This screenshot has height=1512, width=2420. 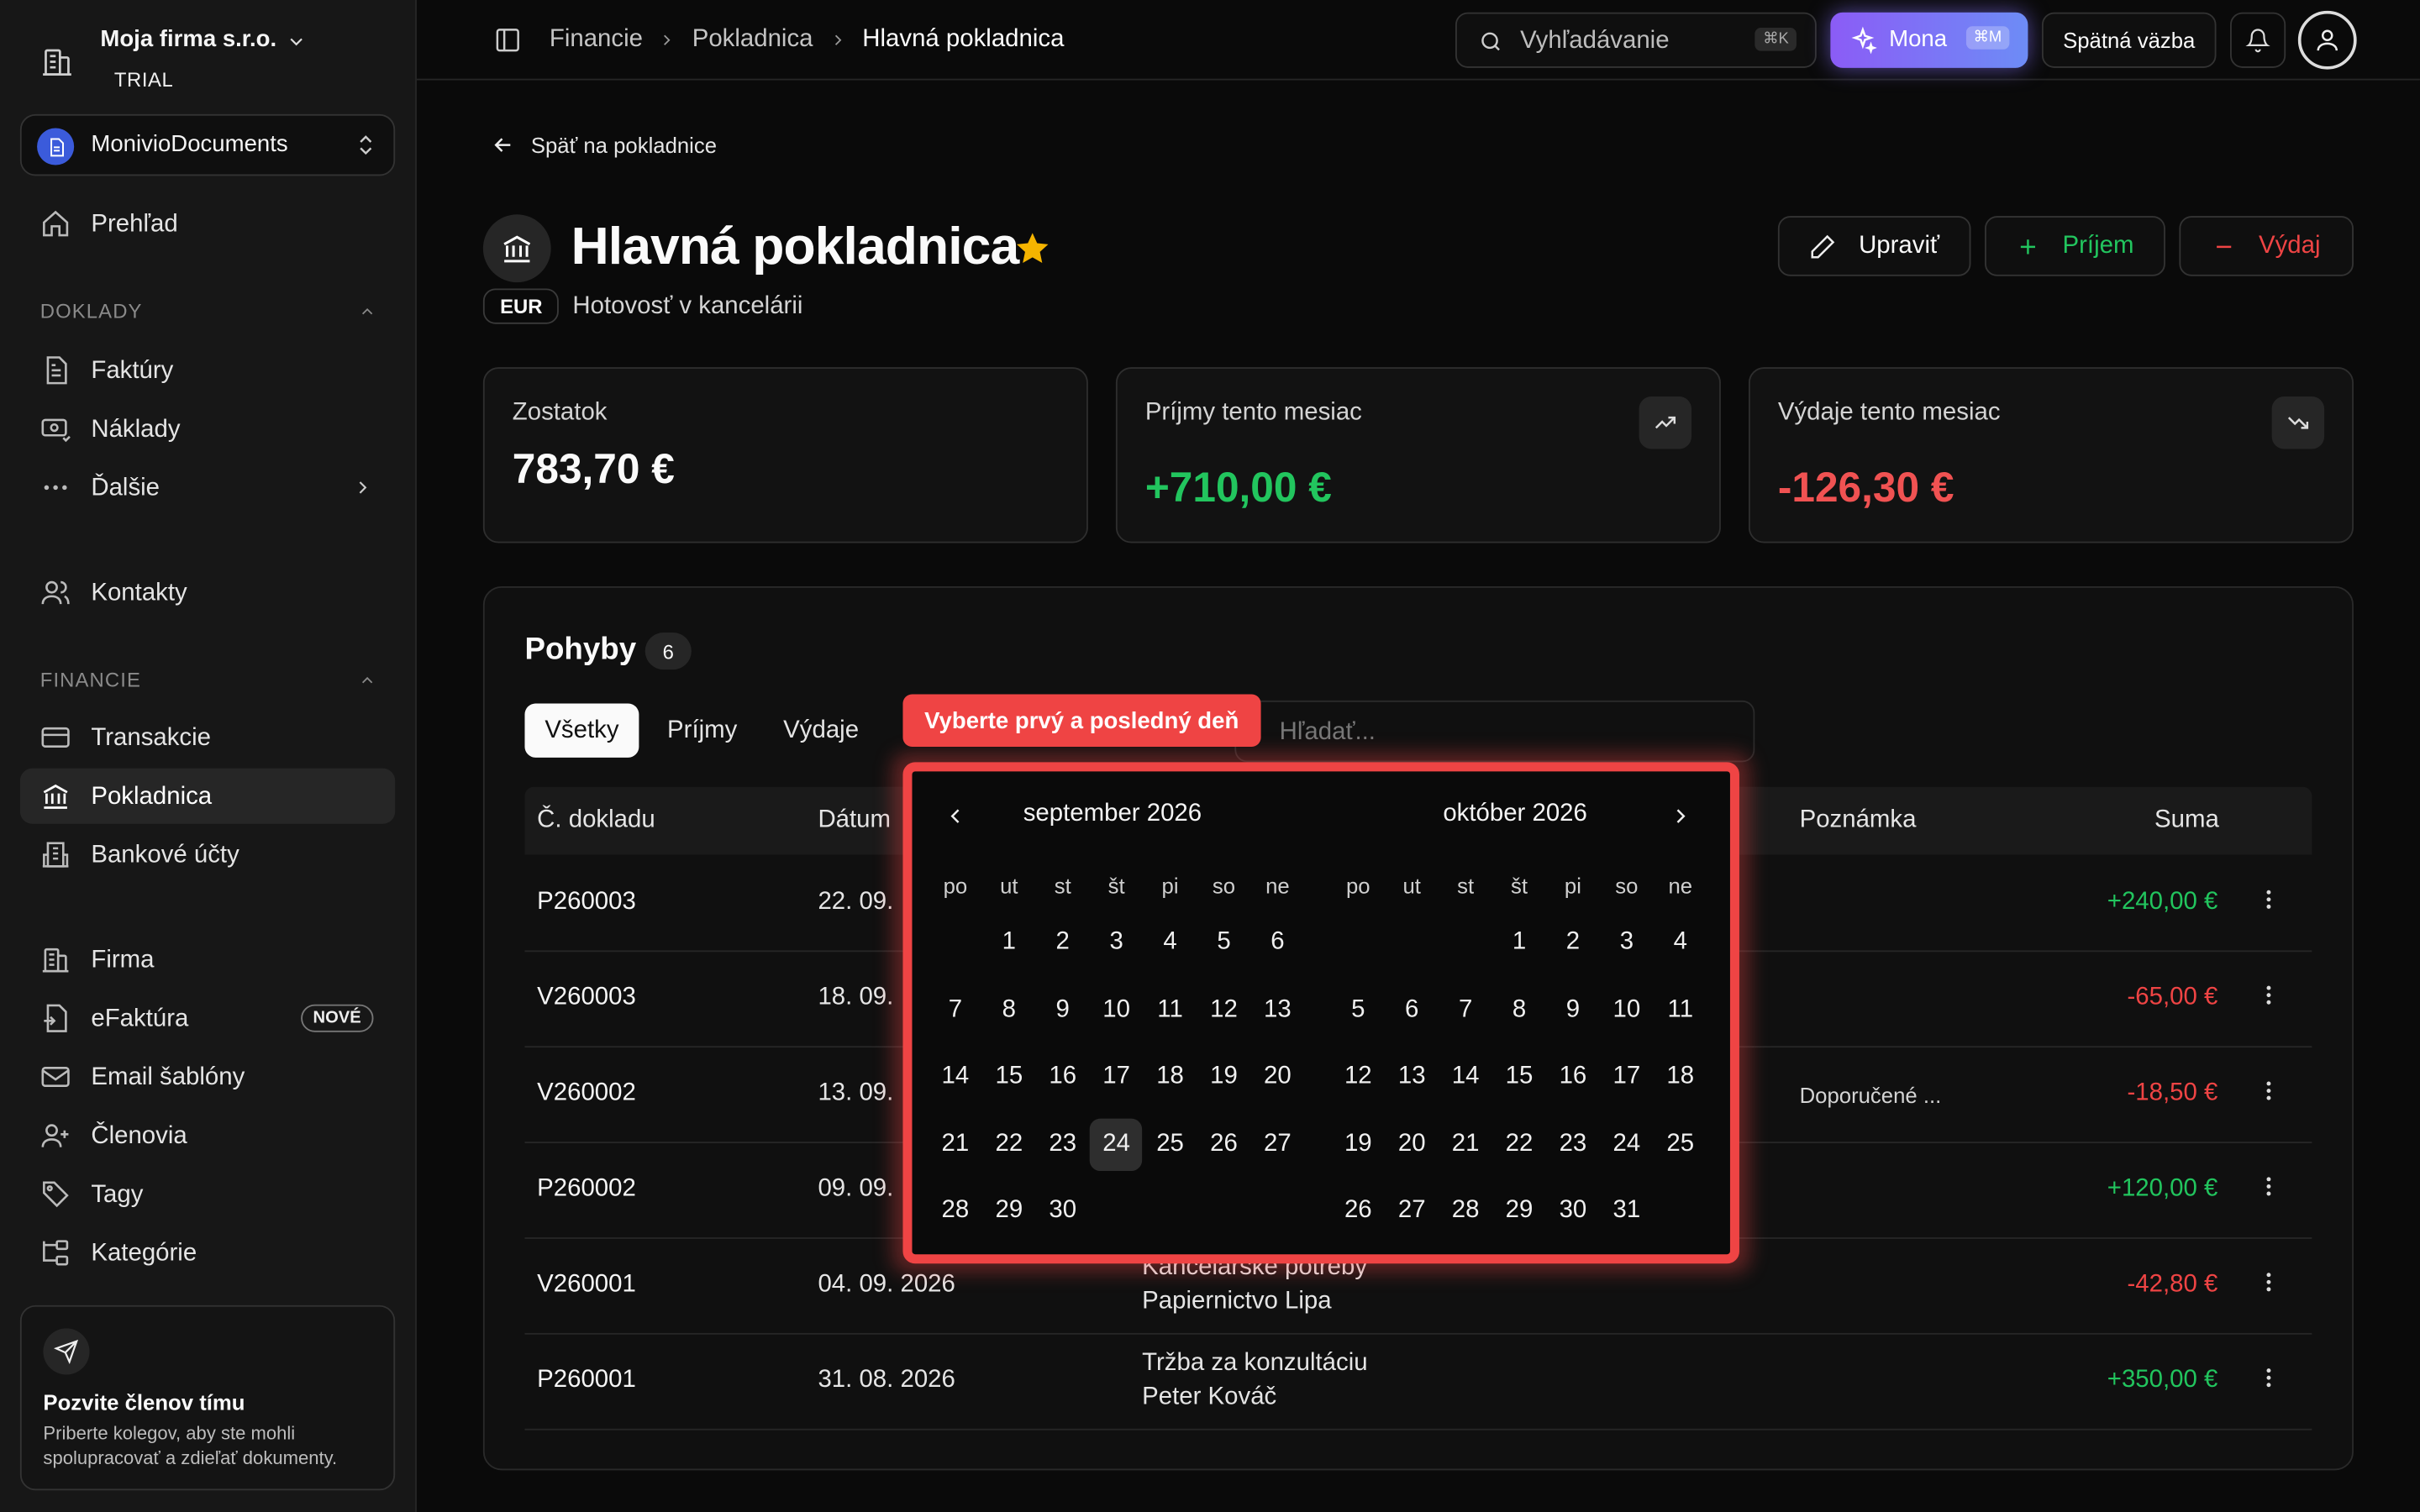 What do you see at coordinates (207, 144) in the screenshot?
I see `workspace-selector: MonivioDocuments` at bounding box center [207, 144].